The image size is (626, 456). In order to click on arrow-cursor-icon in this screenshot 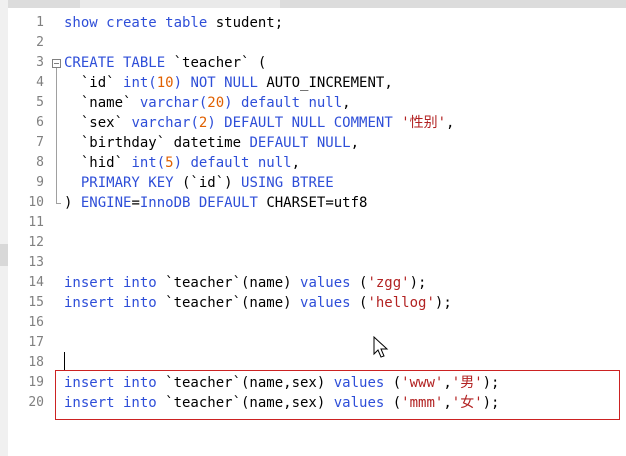, I will do `click(381, 347)`.